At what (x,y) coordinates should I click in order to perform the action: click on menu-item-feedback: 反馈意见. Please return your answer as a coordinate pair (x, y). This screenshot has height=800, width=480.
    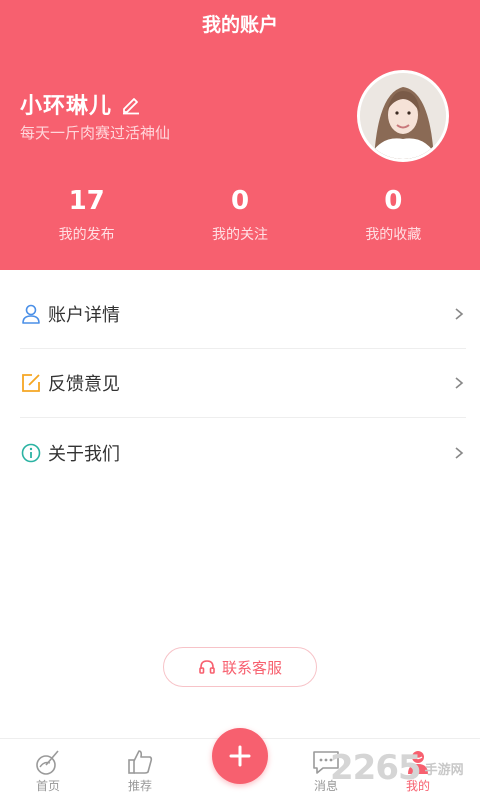
    Looking at the image, I should click on (243, 383).